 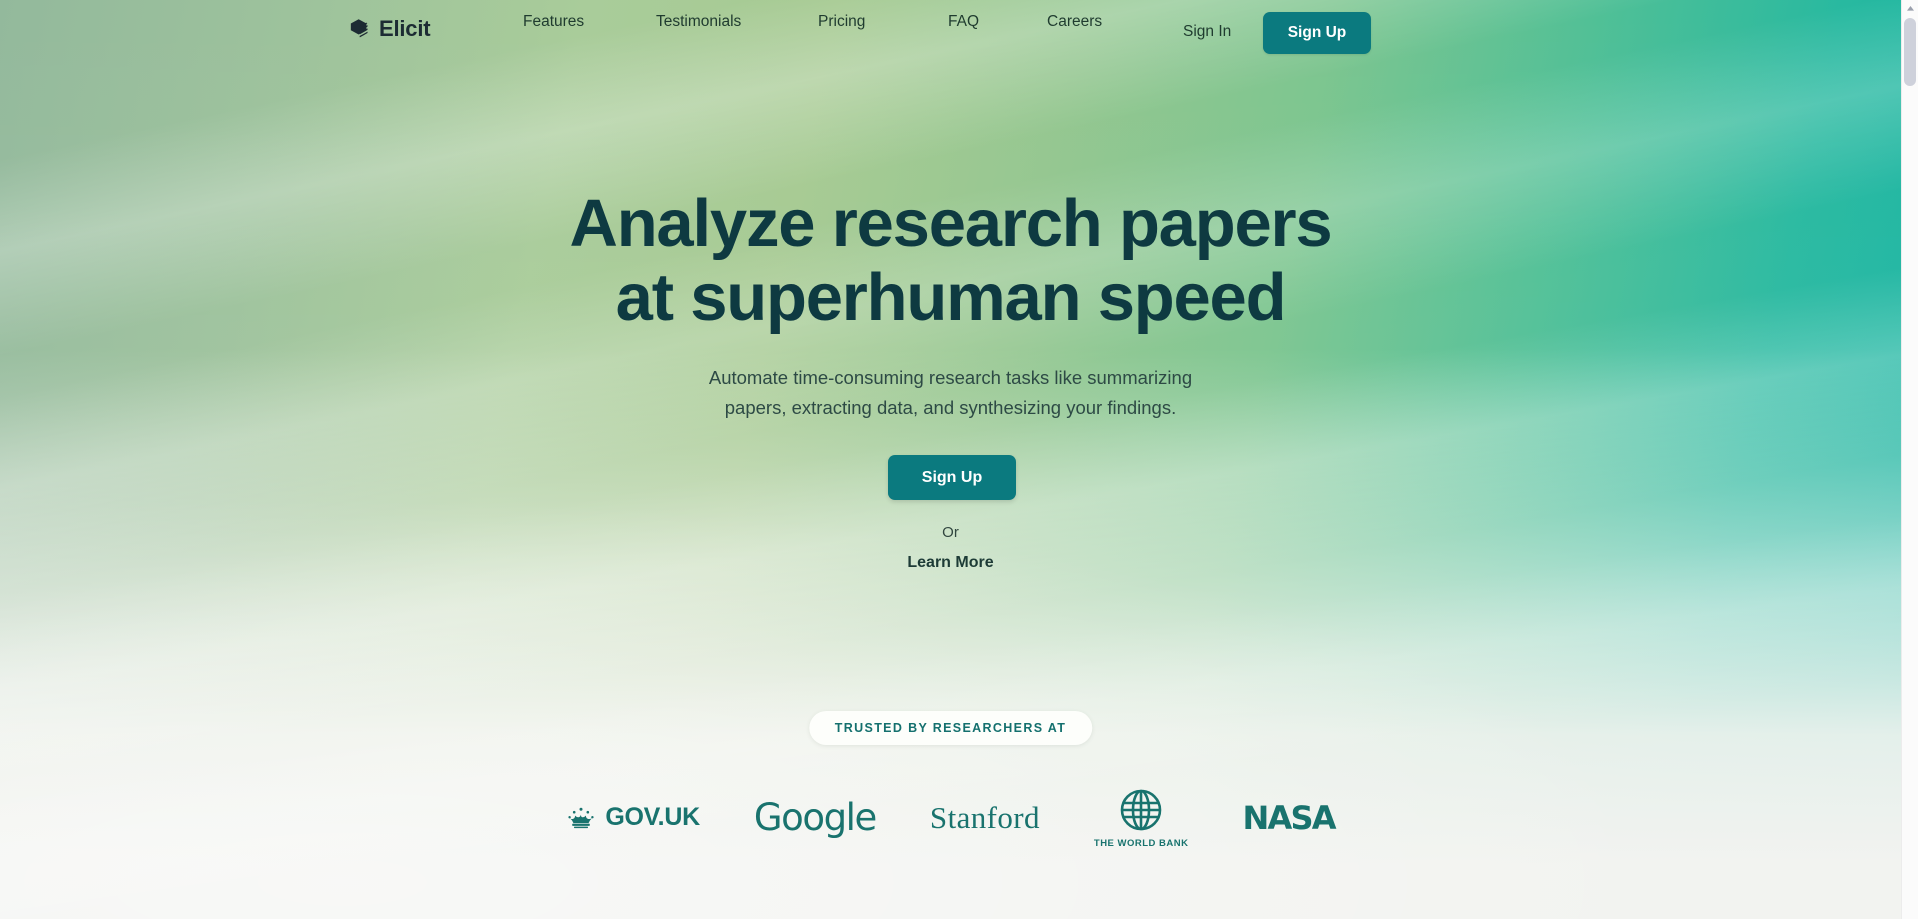 What do you see at coordinates (698, 22) in the screenshot?
I see `nav-item-testimonials: Testimonials` at bounding box center [698, 22].